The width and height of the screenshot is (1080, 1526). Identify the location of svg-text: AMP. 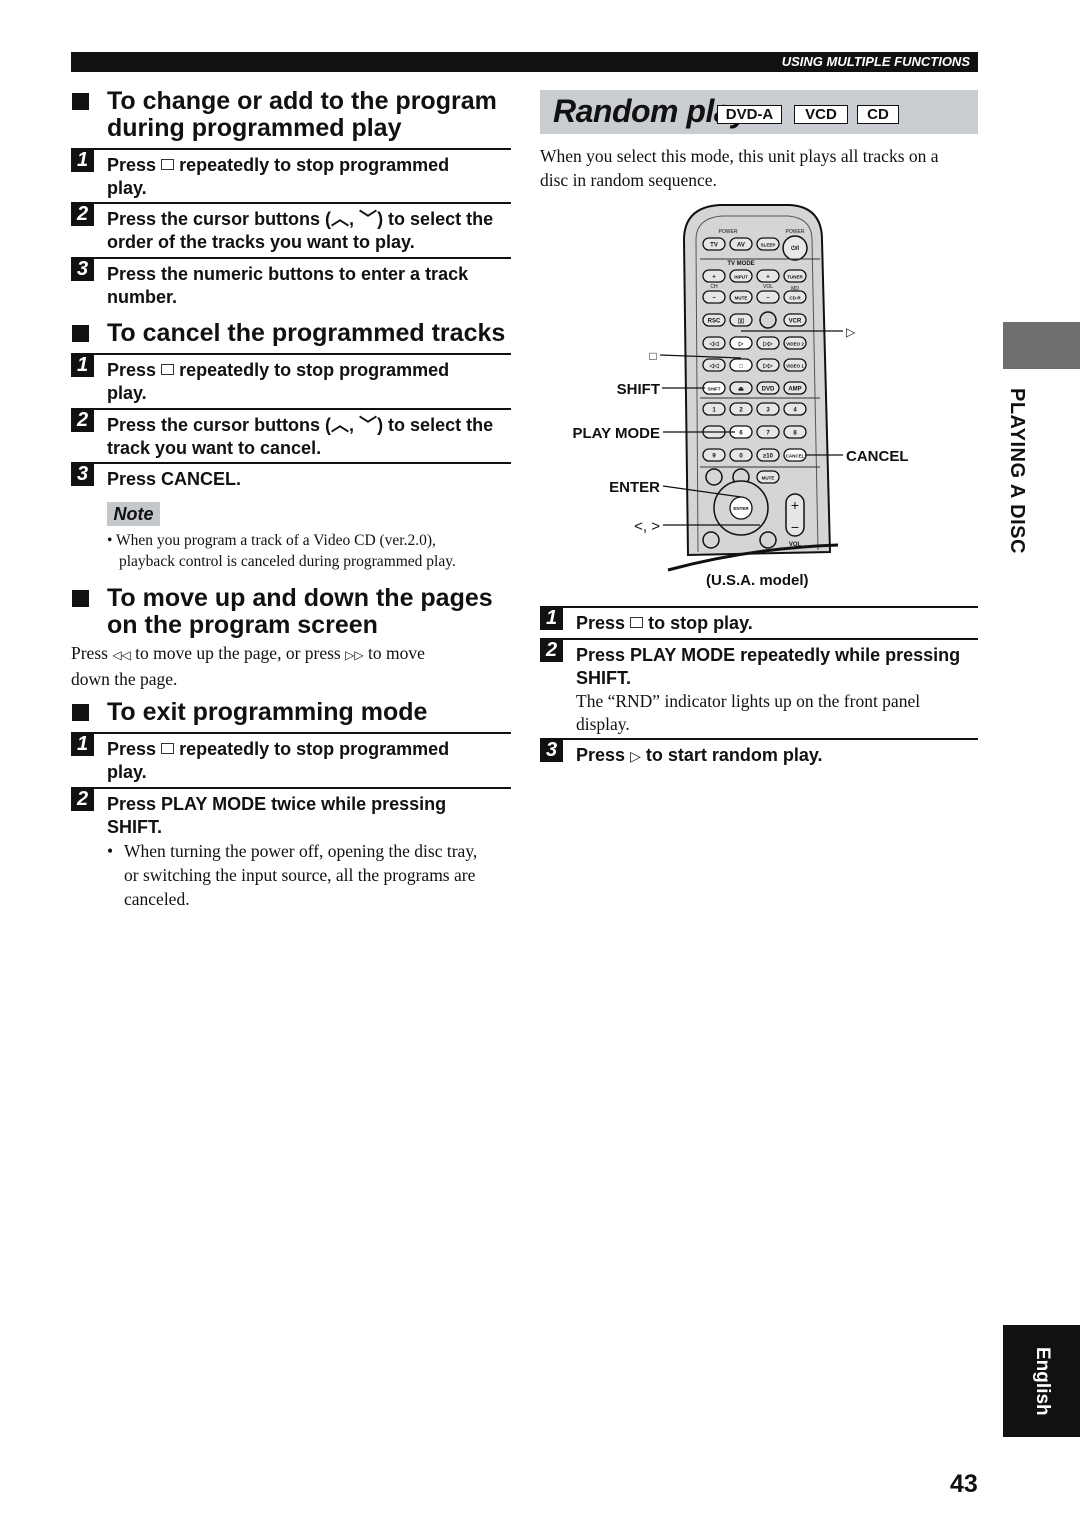
(794, 390).